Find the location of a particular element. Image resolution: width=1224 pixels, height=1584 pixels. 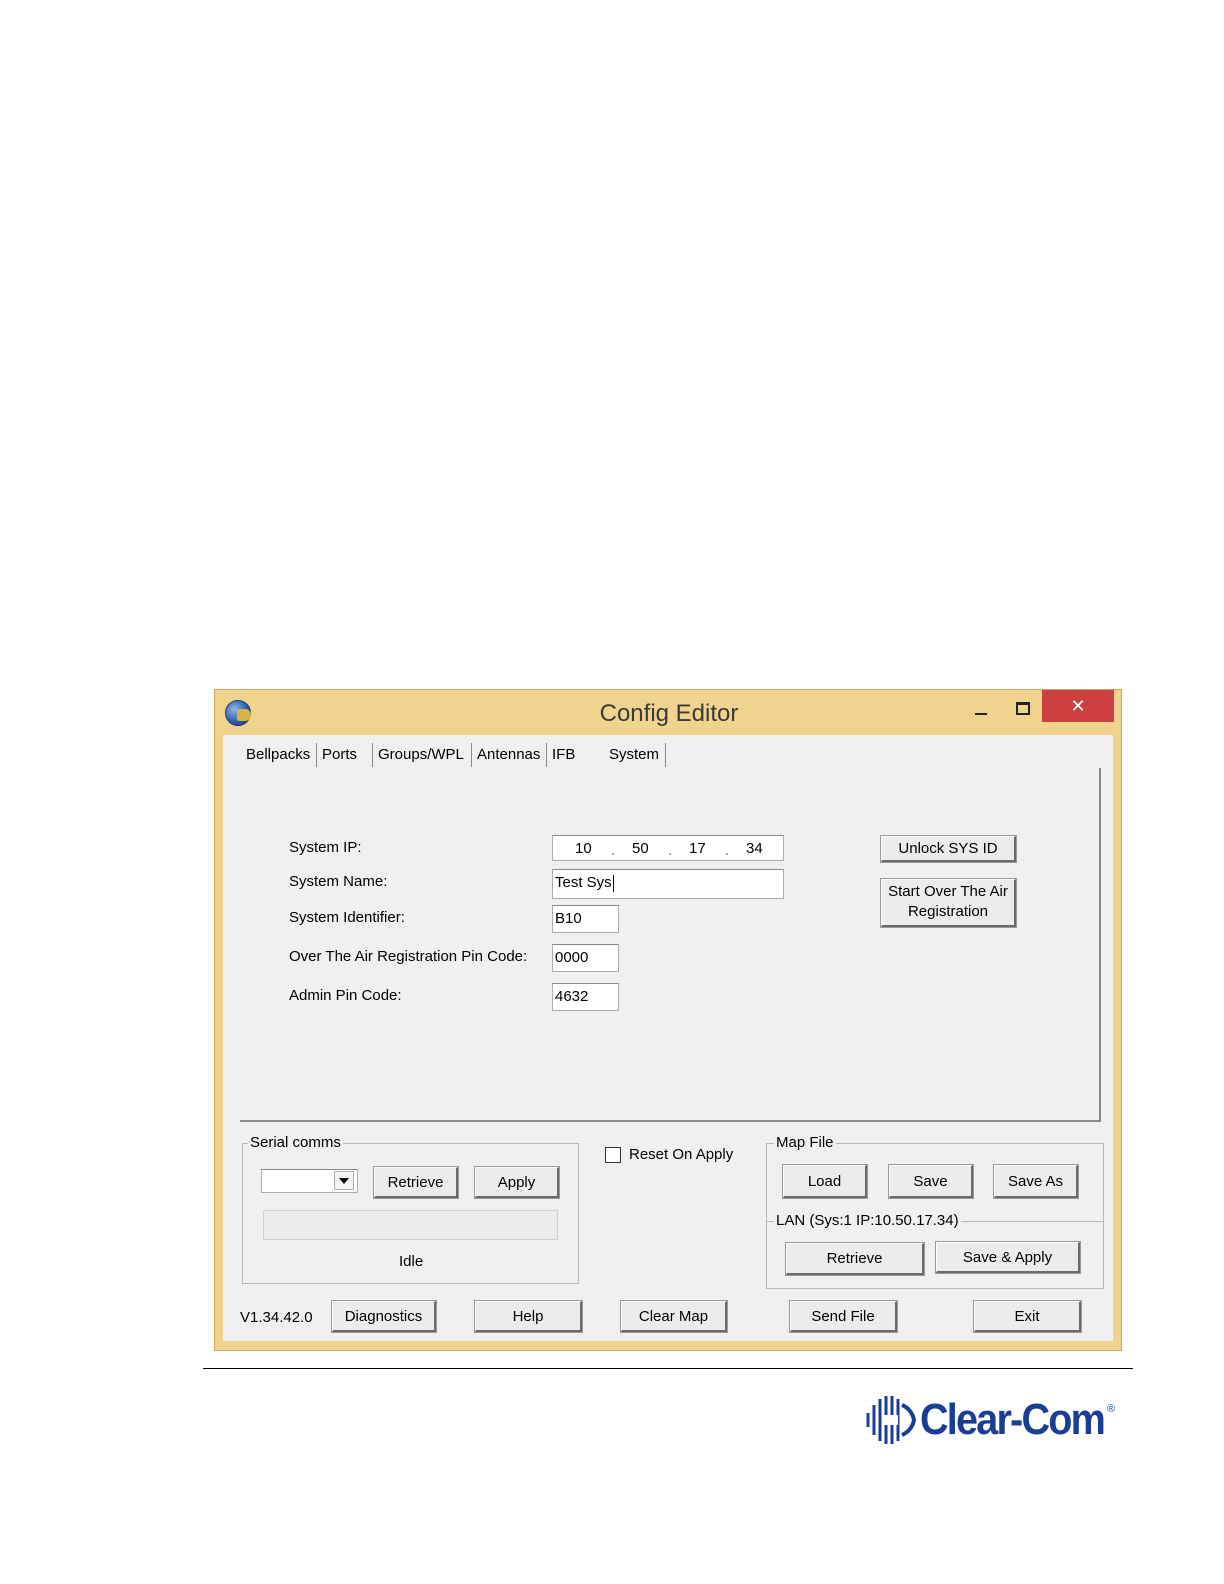

help-button: Help is located at coordinates (528, 1316).